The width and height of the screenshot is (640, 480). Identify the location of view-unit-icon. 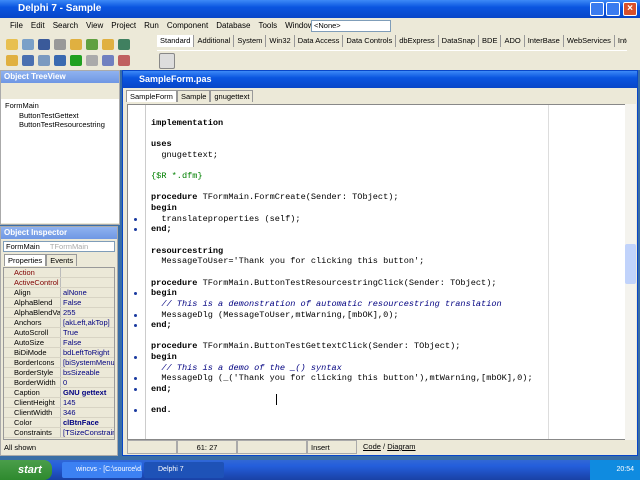
(12, 60).